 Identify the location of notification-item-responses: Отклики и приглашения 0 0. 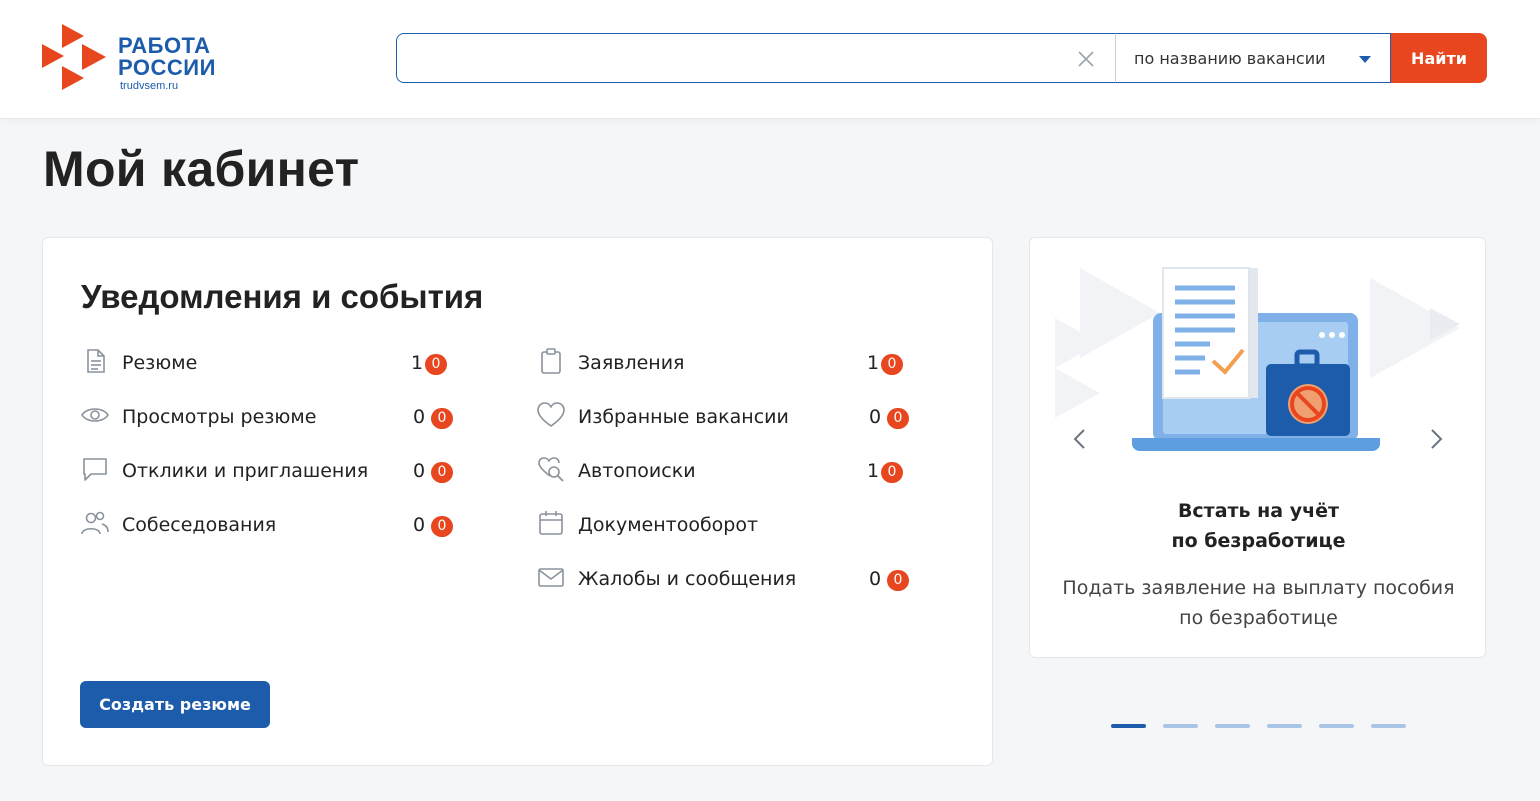
(270, 469).